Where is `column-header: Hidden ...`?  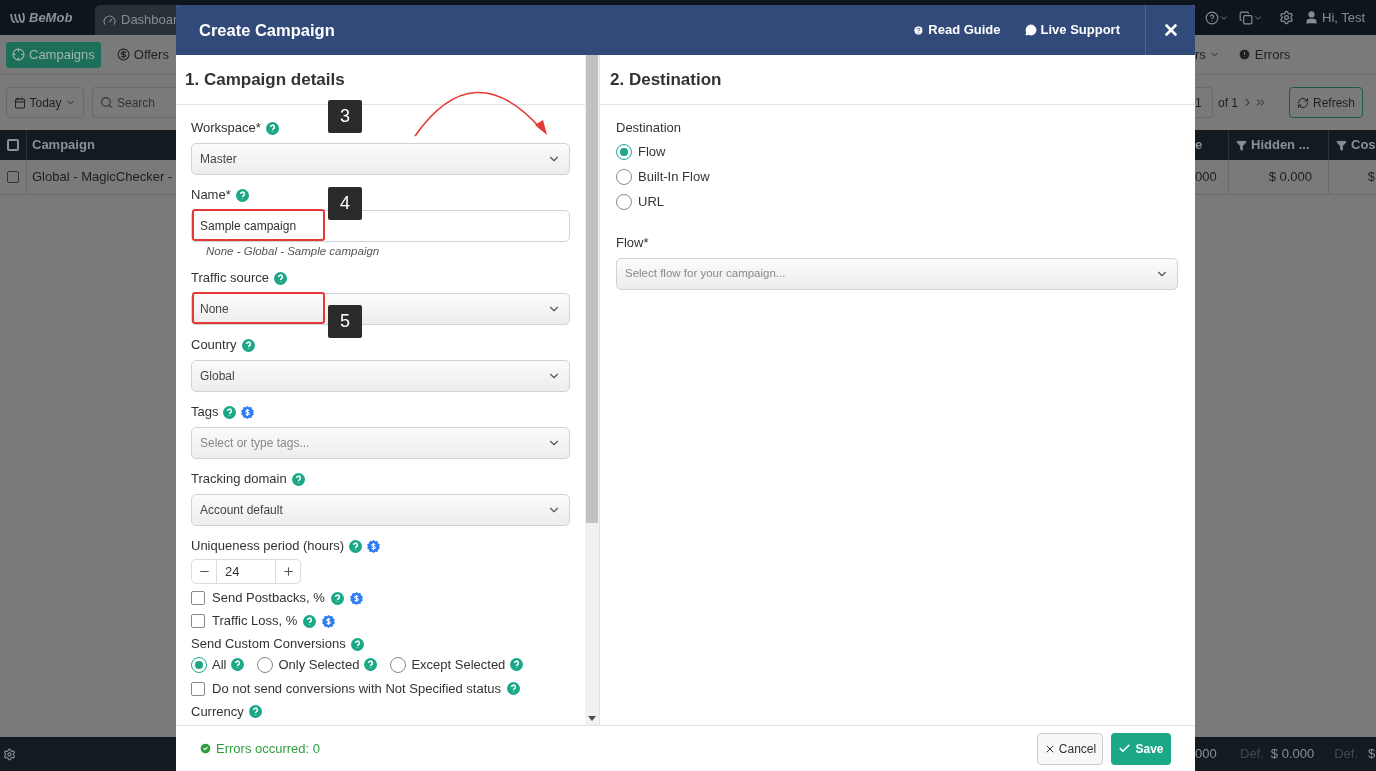 column-header: Hidden ... is located at coordinates (1278, 145).